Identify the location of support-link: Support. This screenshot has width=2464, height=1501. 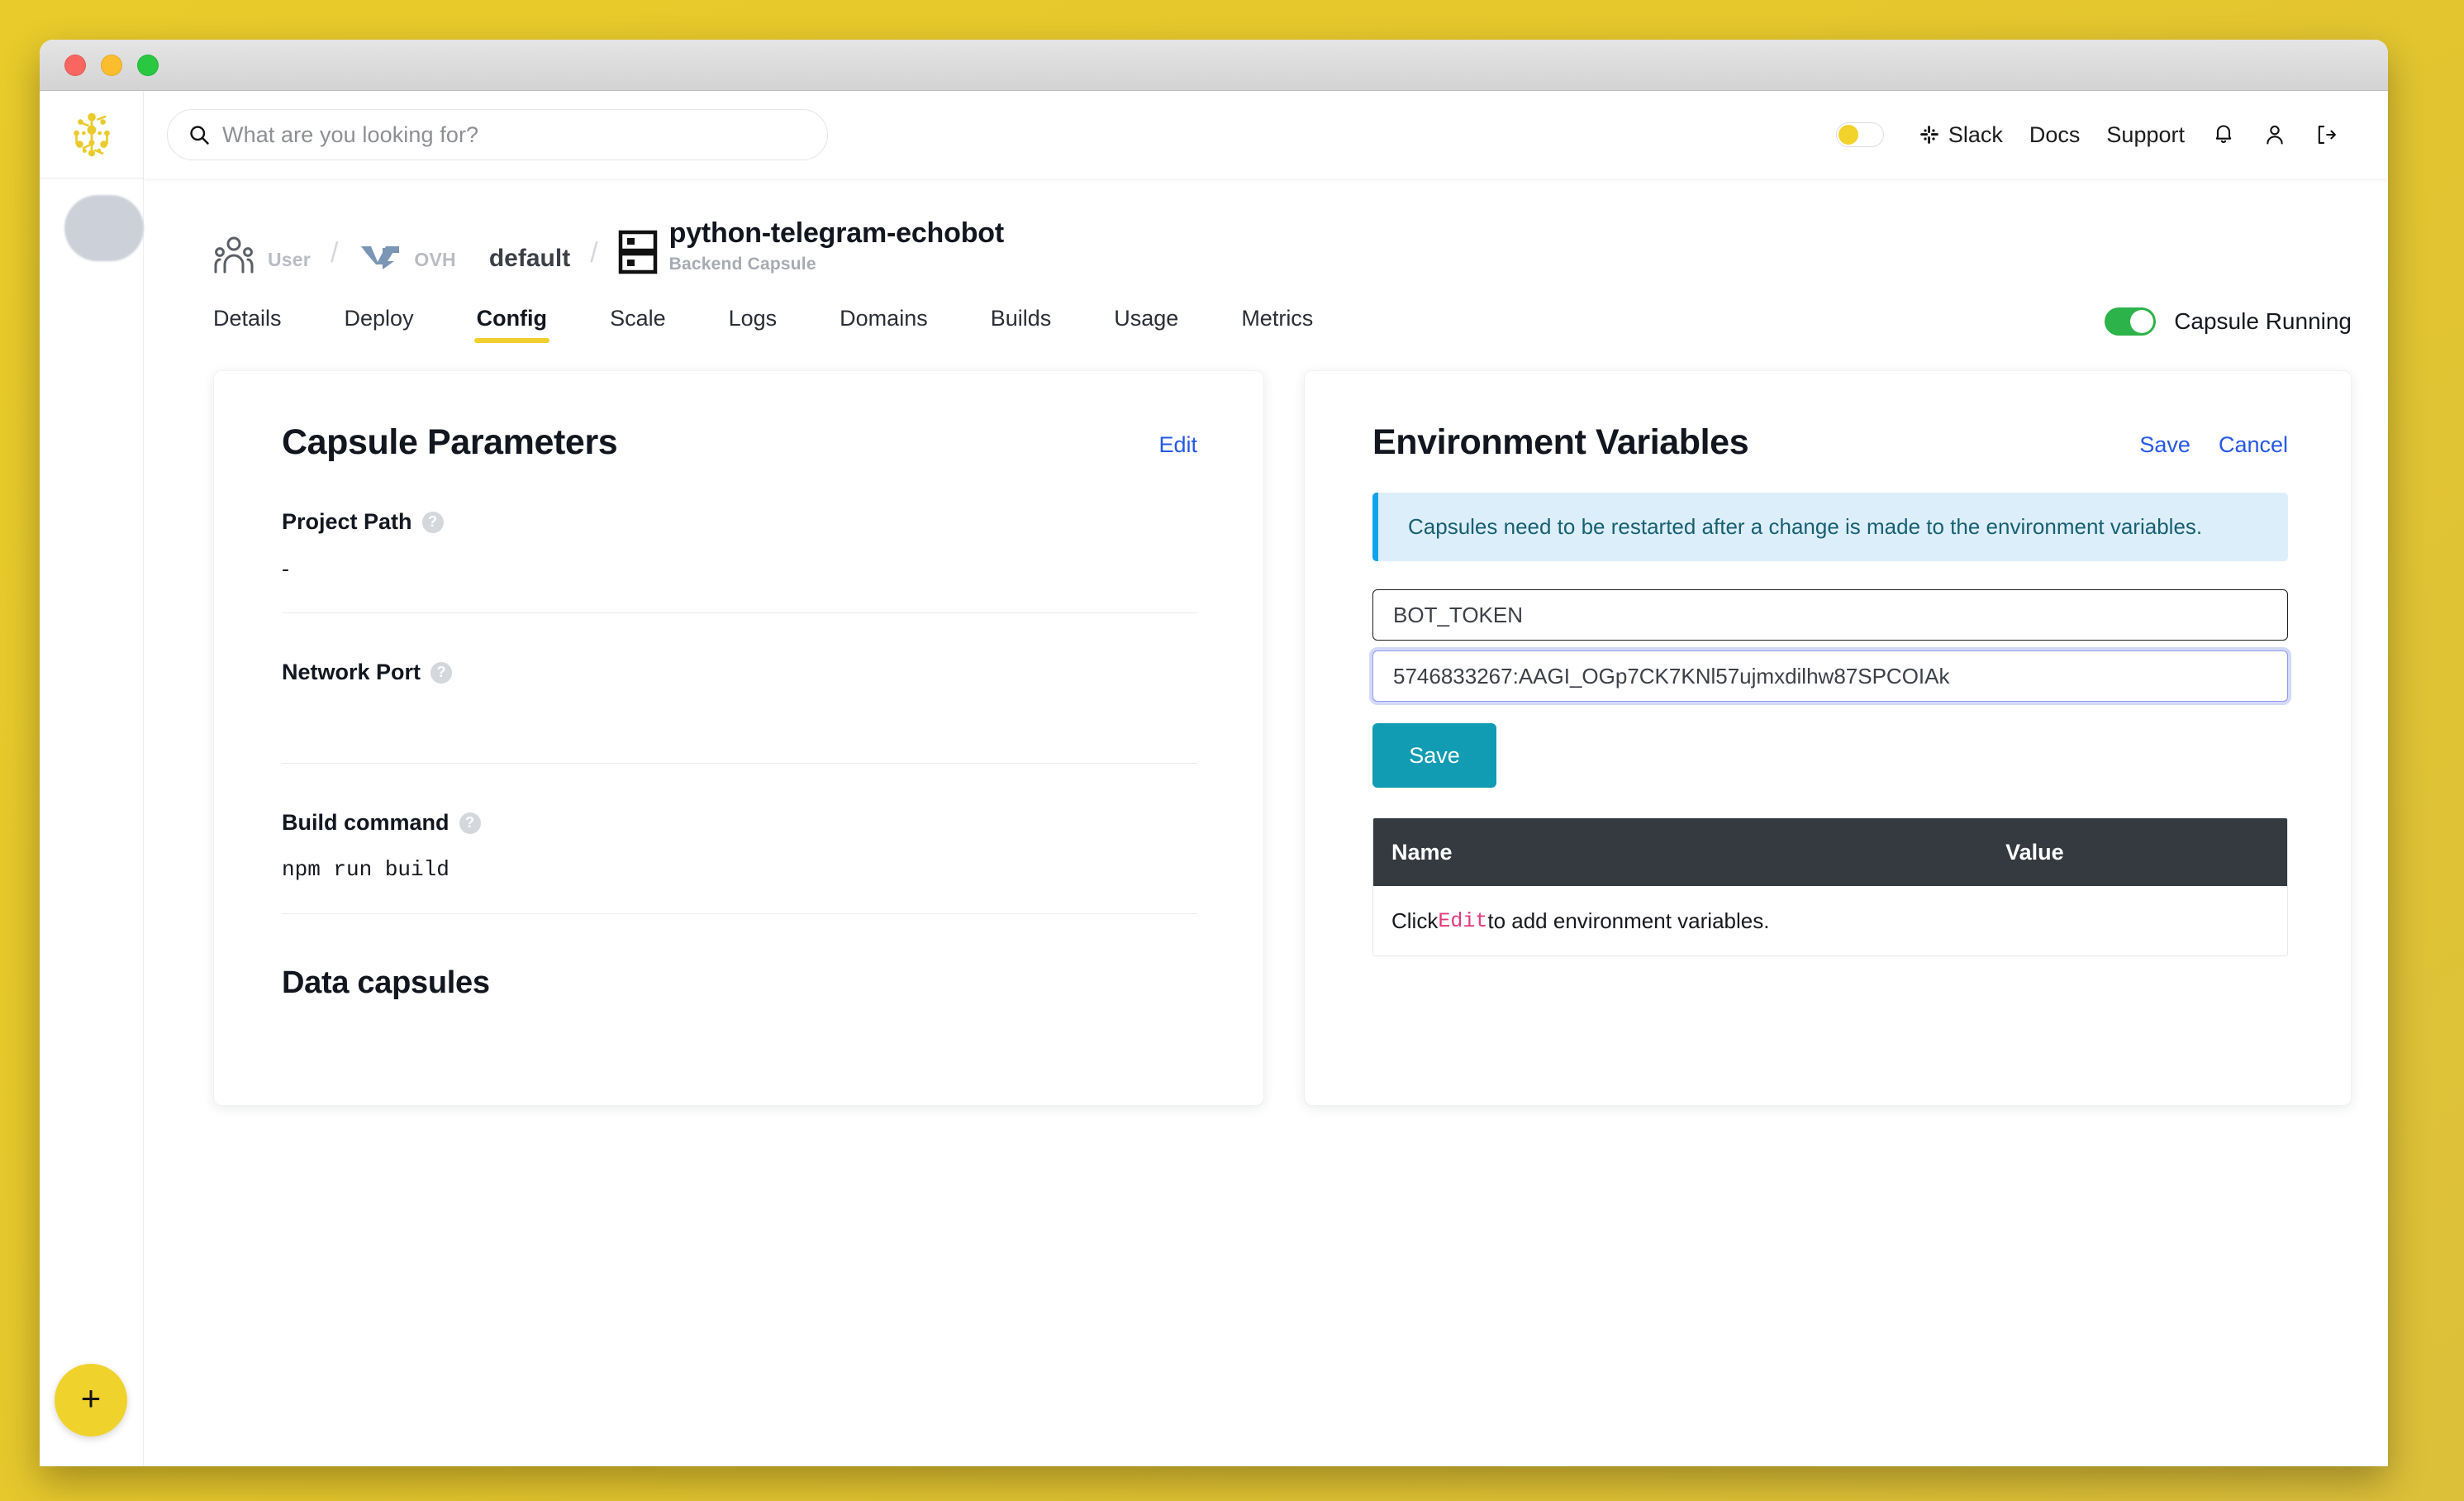
(2145, 135).